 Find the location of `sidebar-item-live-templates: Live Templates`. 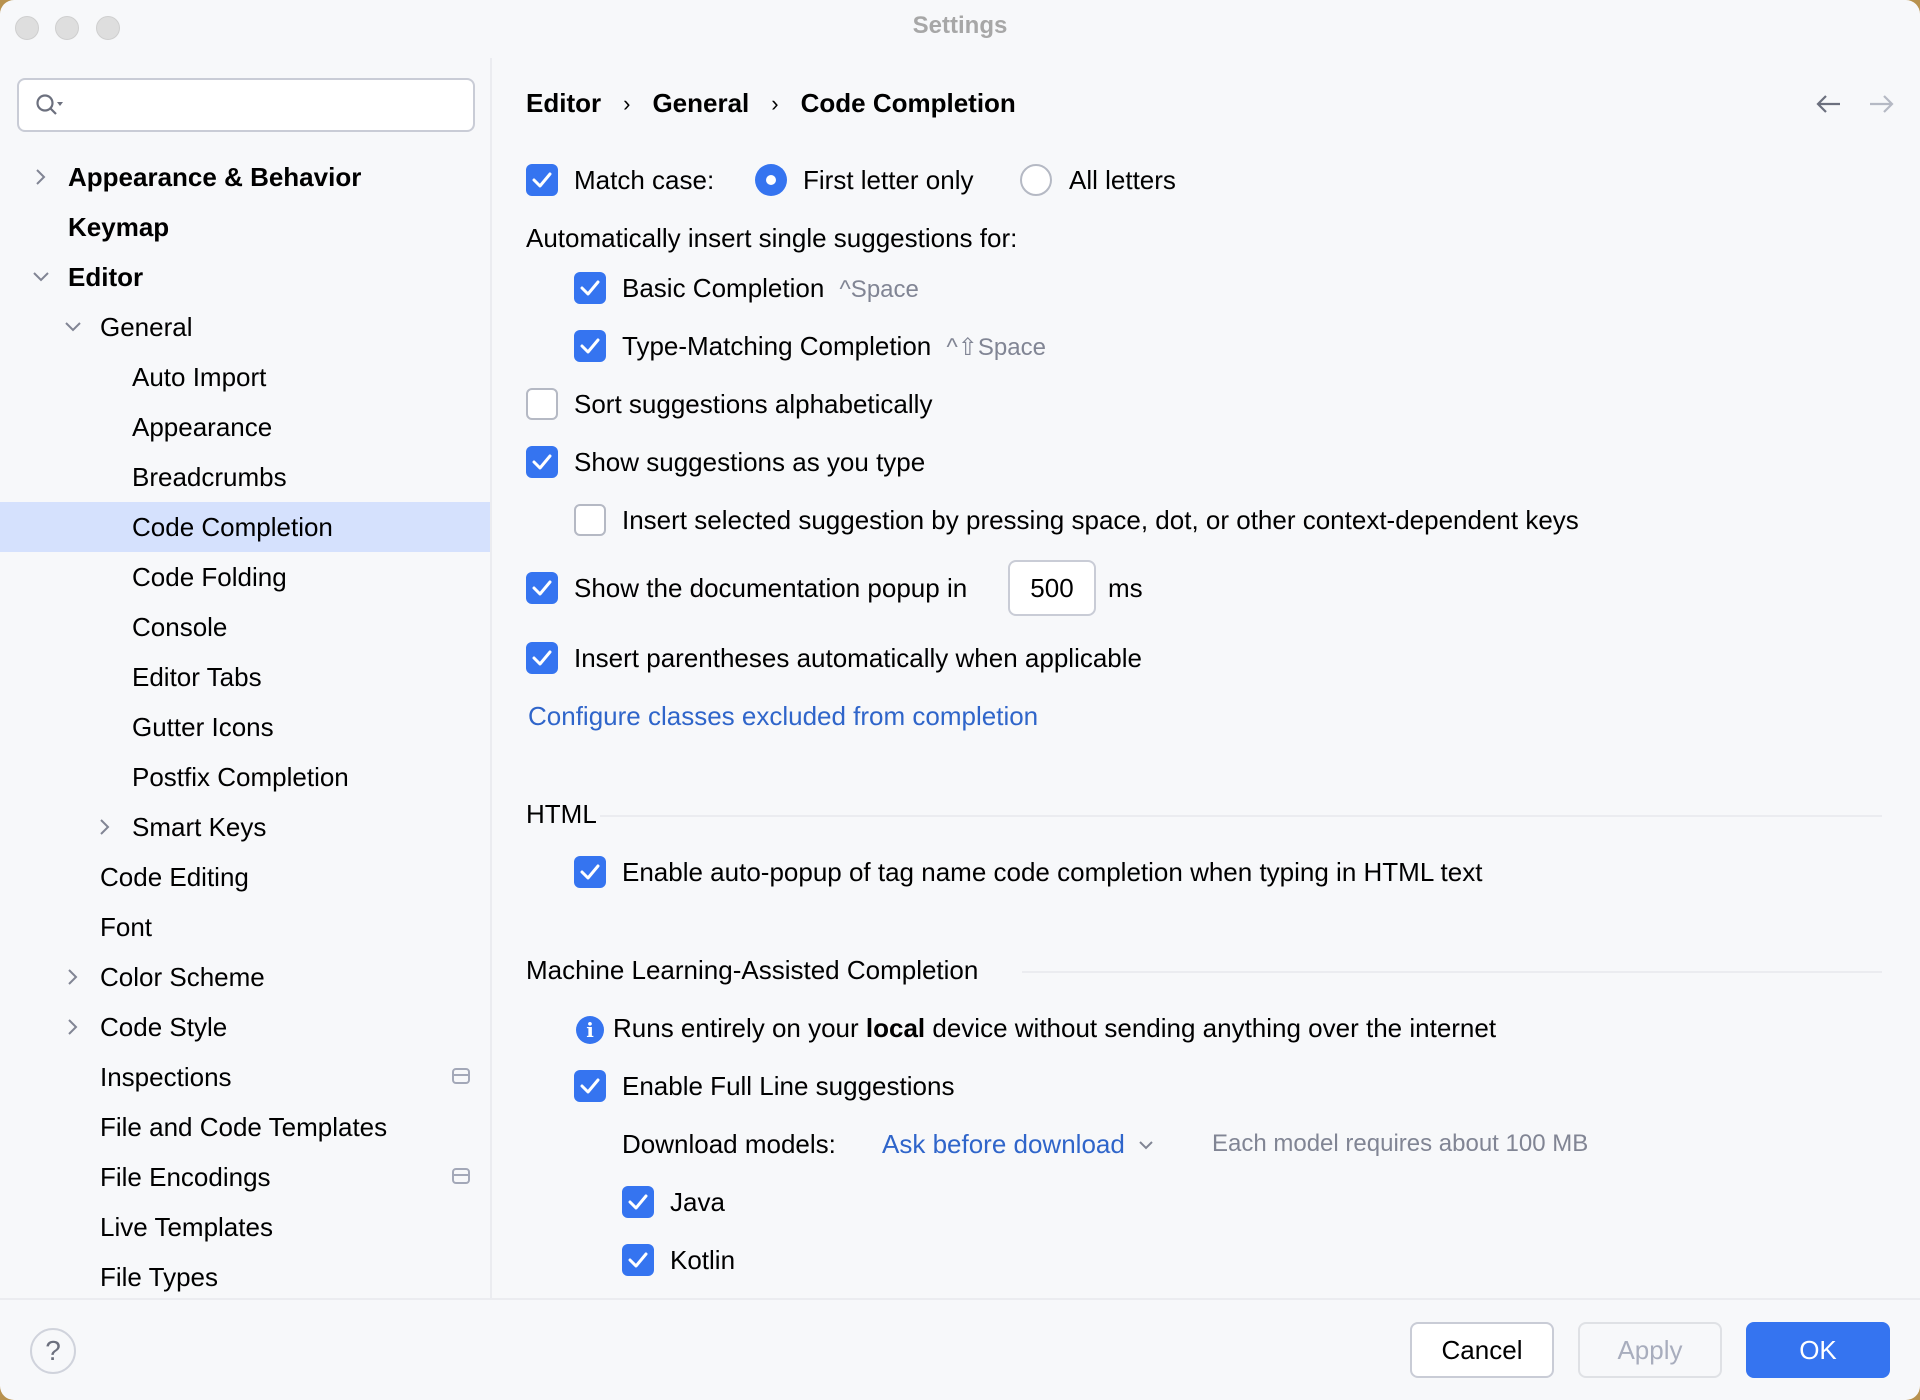

sidebar-item-live-templates: Live Templates is located at coordinates (245, 1227).